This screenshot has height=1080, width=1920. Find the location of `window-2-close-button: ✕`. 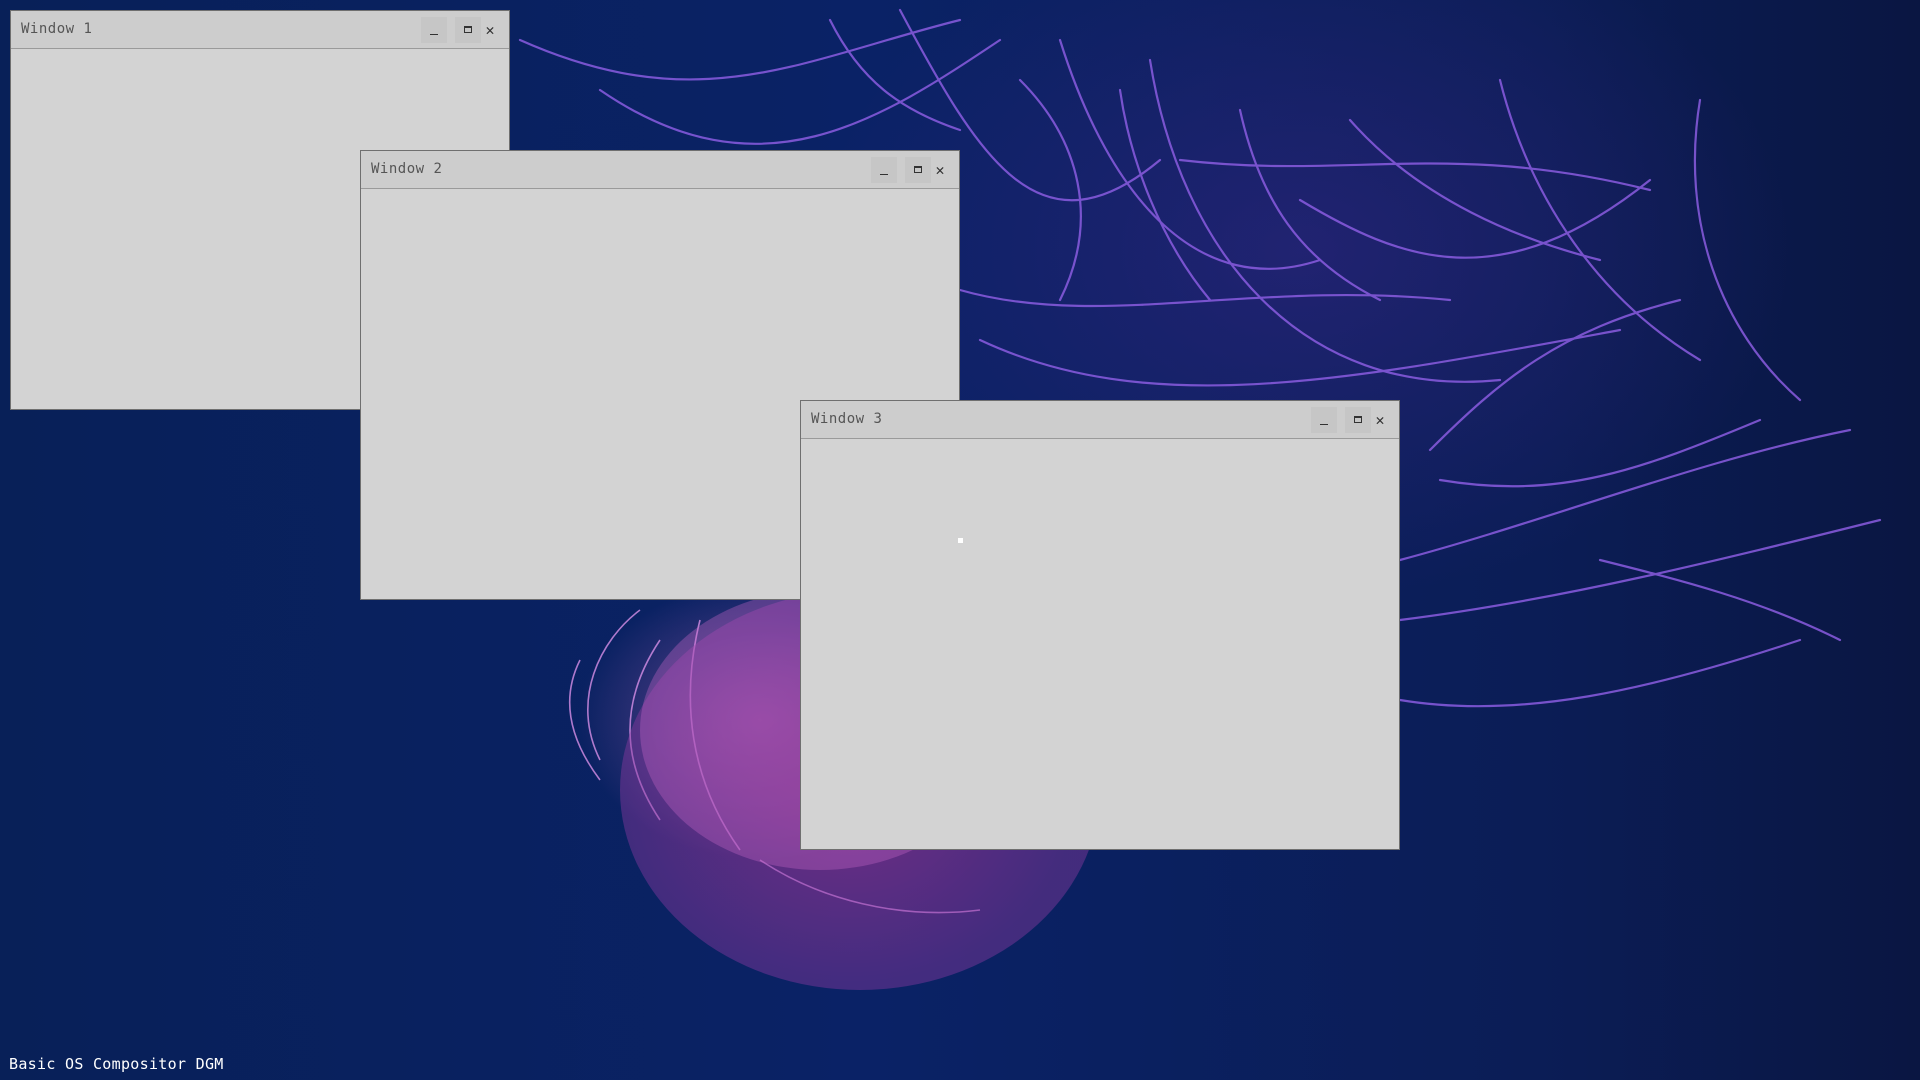

window-2-close-button: ✕ is located at coordinates (940, 170).